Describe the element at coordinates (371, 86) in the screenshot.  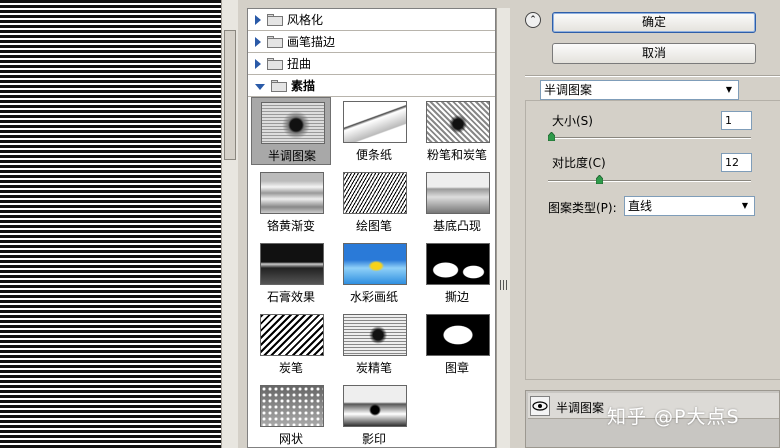
I see `category-sketch: 素描` at that location.